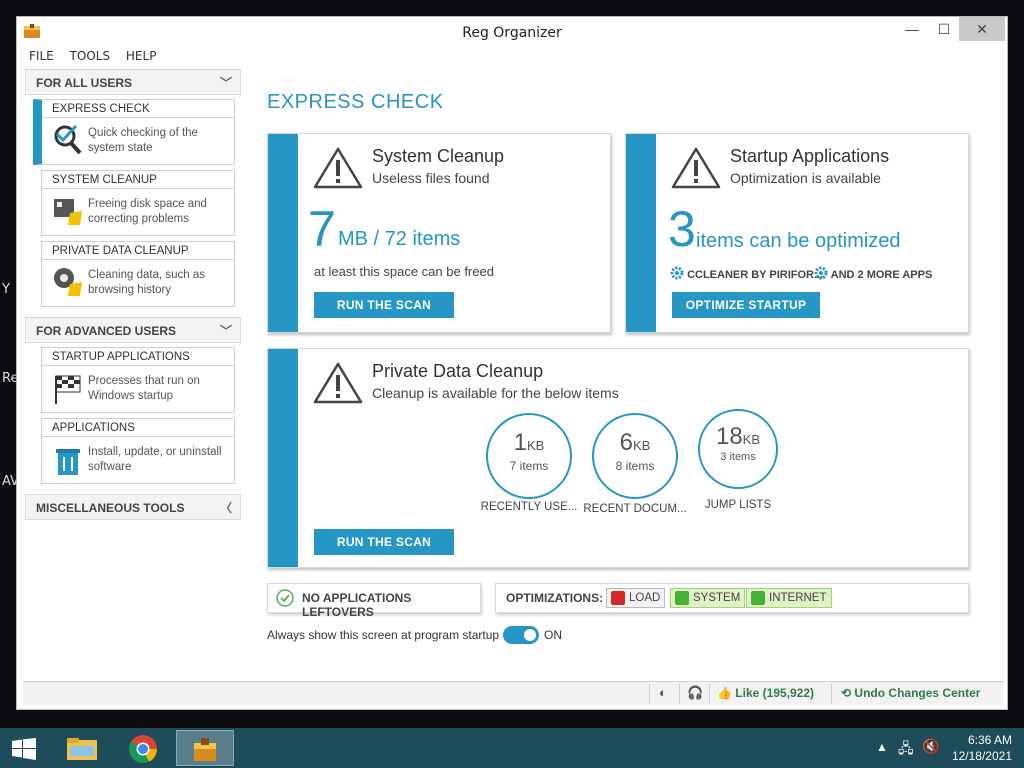 This screenshot has width=1024, height=768. What do you see at coordinates (138, 180) in the screenshot?
I see `sidebar-item-title: SYSTEM CLEANUP` at bounding box center [138, 180].